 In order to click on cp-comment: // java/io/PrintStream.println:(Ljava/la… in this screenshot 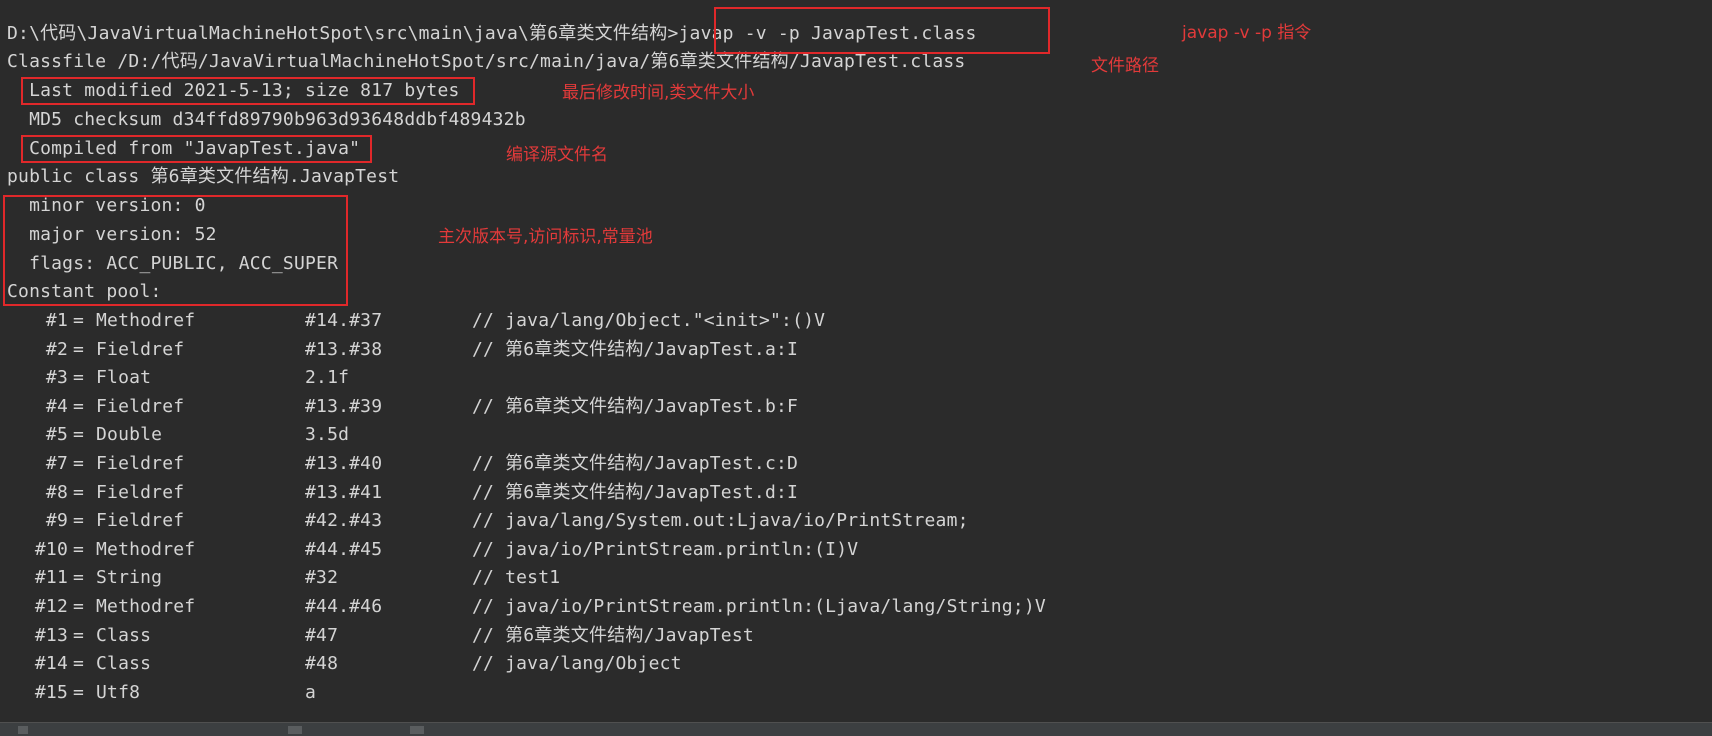, I will do `click(759, 606)`.